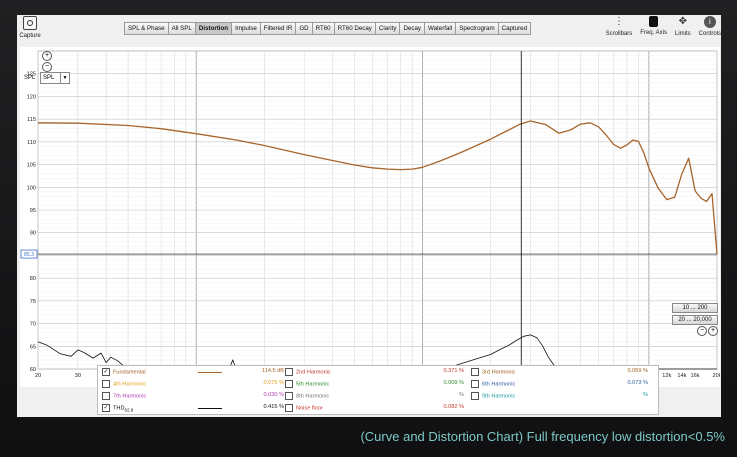 The height and width of the screenshot is (457, 737). Describe the element at coordinates (476, 28) in the screenshot. I see `tab-spectrogram: Spectrogram` at that location.